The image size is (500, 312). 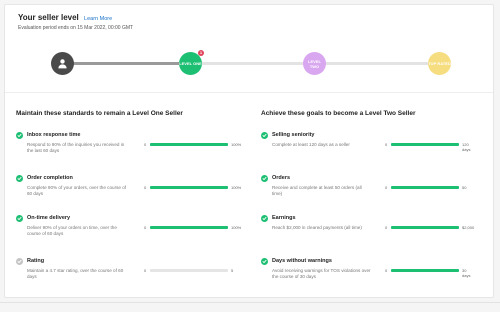 I want to click on top-rated-node: TOP RATED, so click(x=439, y=63).